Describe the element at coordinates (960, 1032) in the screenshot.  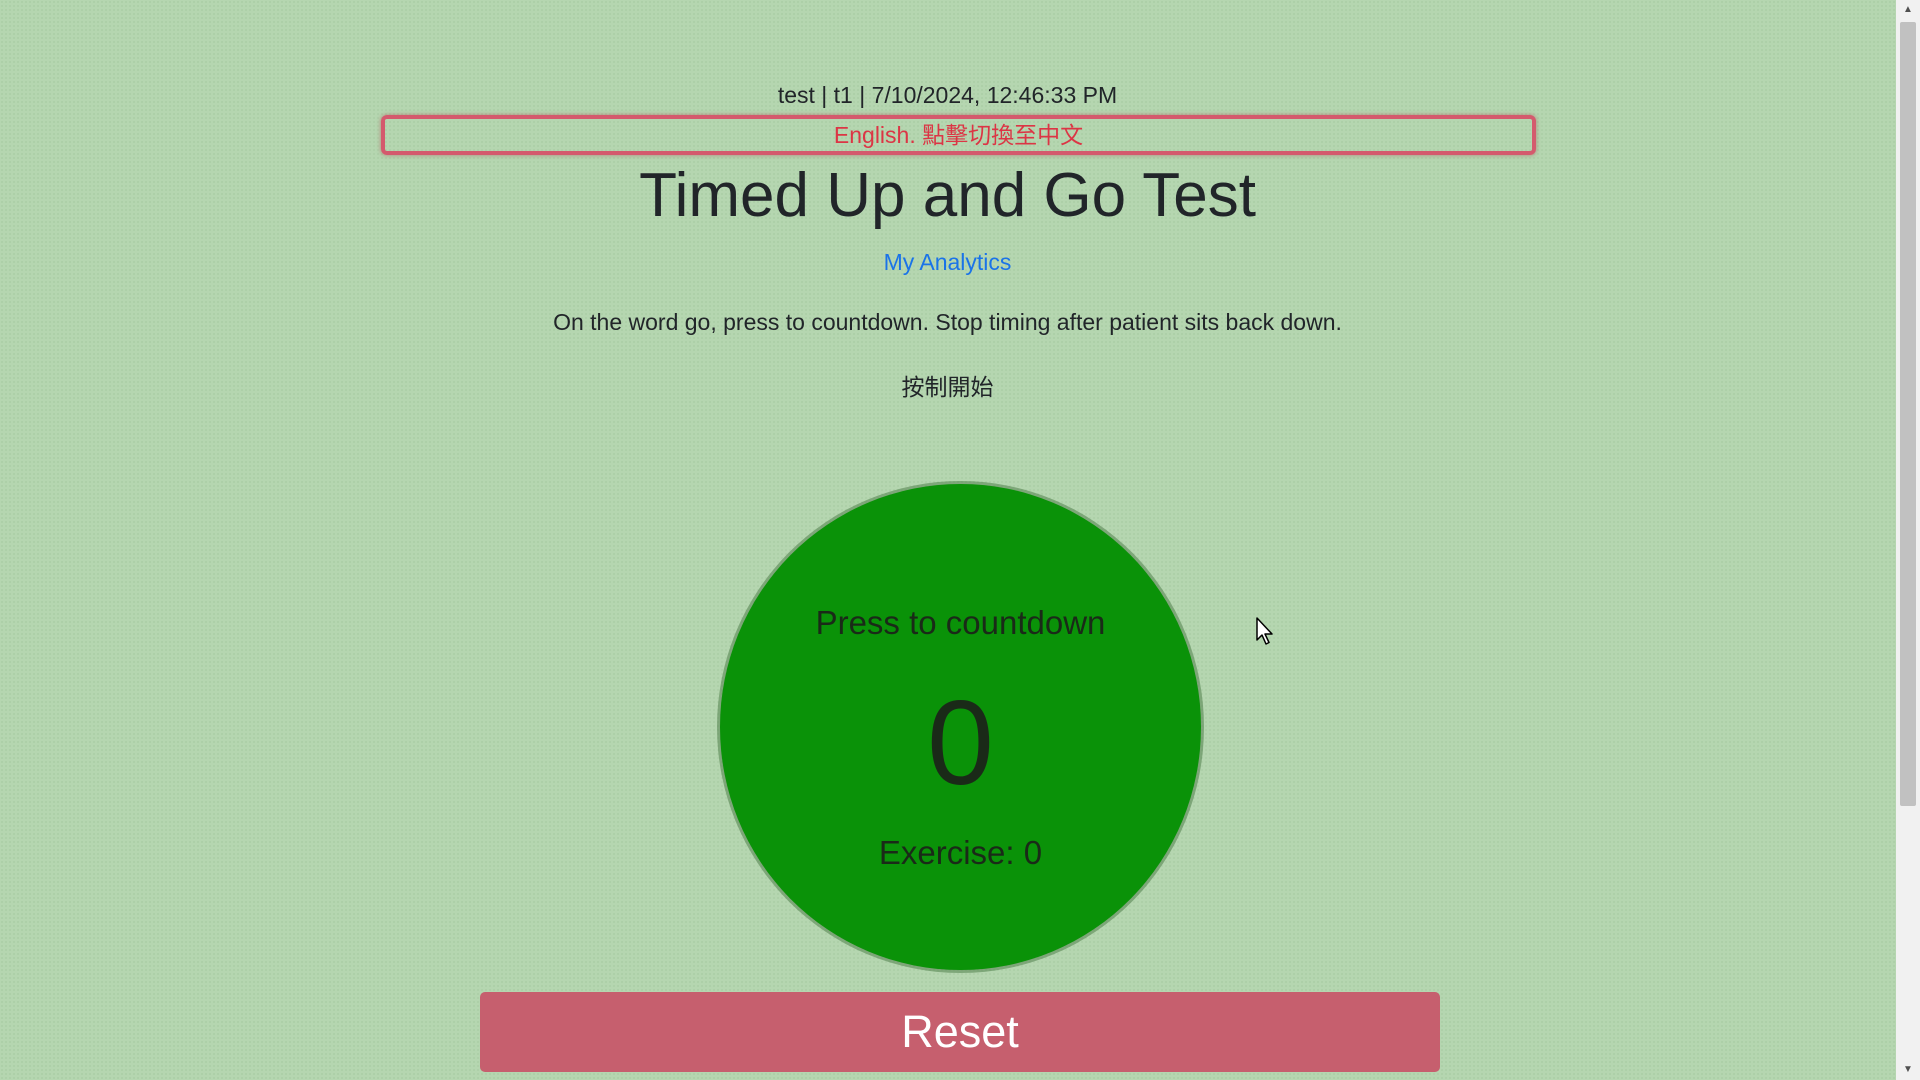
I see `reset-button: Reset` at that location.